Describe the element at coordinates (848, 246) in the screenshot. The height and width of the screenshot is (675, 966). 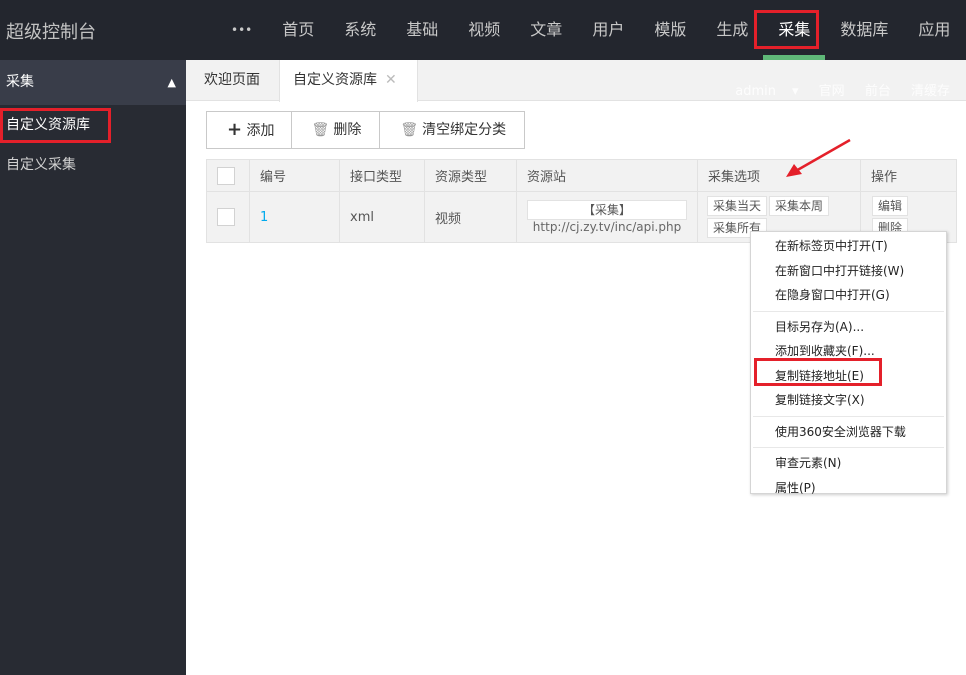
I see `menu-open-new-tab: 在新标签页中打开(T)` at that location.